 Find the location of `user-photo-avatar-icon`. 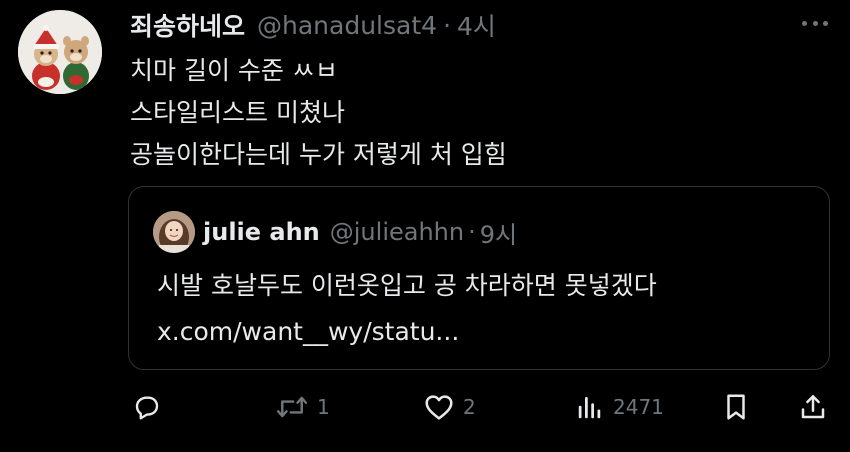

user-photo-avatar-icon is located at coordinates (174, 232).